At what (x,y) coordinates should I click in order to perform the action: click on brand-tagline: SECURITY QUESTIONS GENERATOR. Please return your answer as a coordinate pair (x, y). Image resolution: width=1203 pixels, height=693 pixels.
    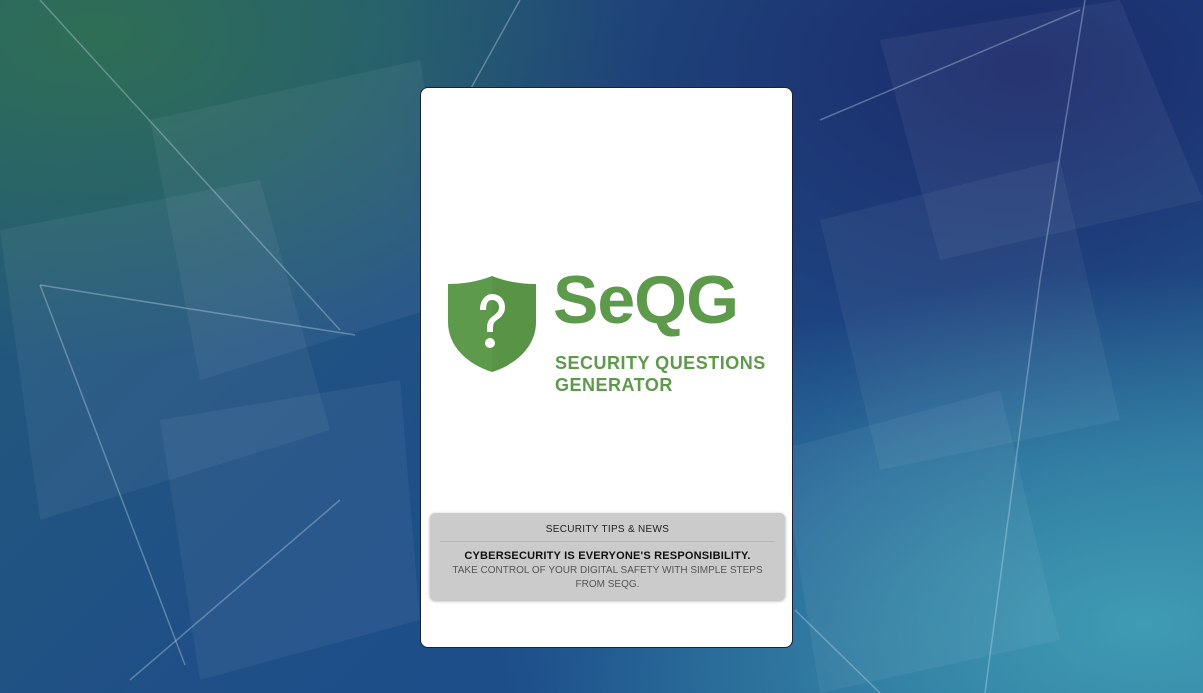
    Looking at the image, I should click on (660, 374).